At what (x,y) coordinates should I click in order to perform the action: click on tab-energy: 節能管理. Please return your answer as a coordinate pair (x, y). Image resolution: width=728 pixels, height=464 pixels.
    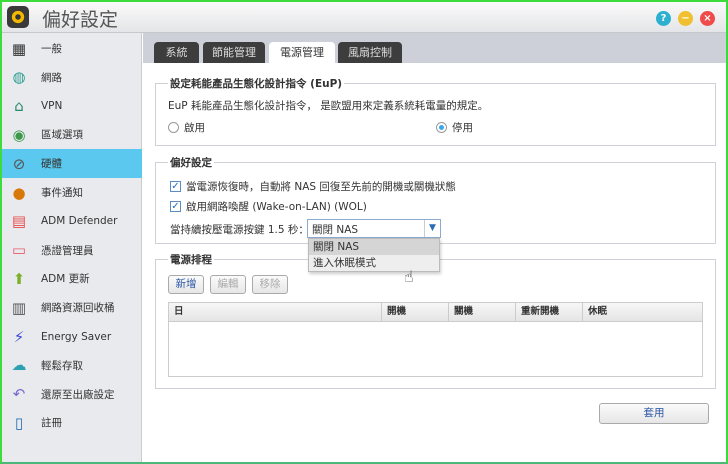
    Looking at the image, I should click on (234, 52).